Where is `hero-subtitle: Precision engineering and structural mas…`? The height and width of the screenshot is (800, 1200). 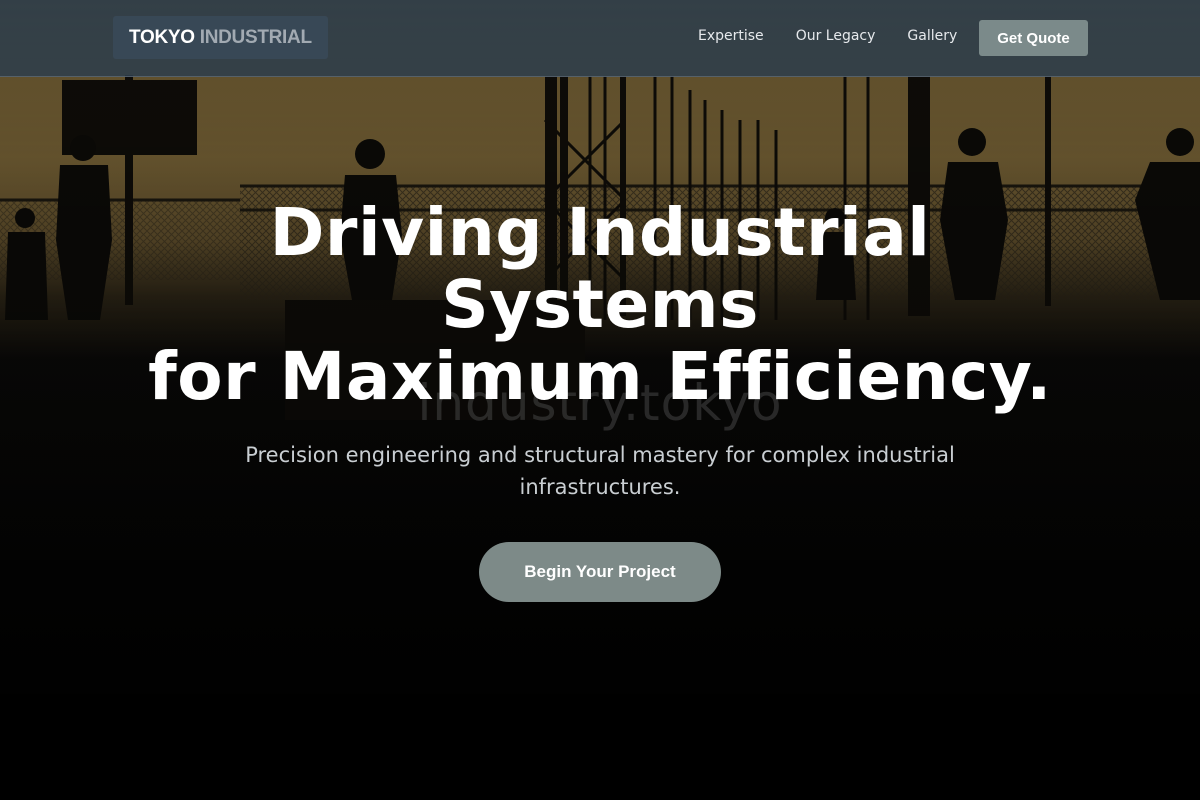 hero-subtitle: Precision engineering and structural mas… is located at coordinates (600, 471).